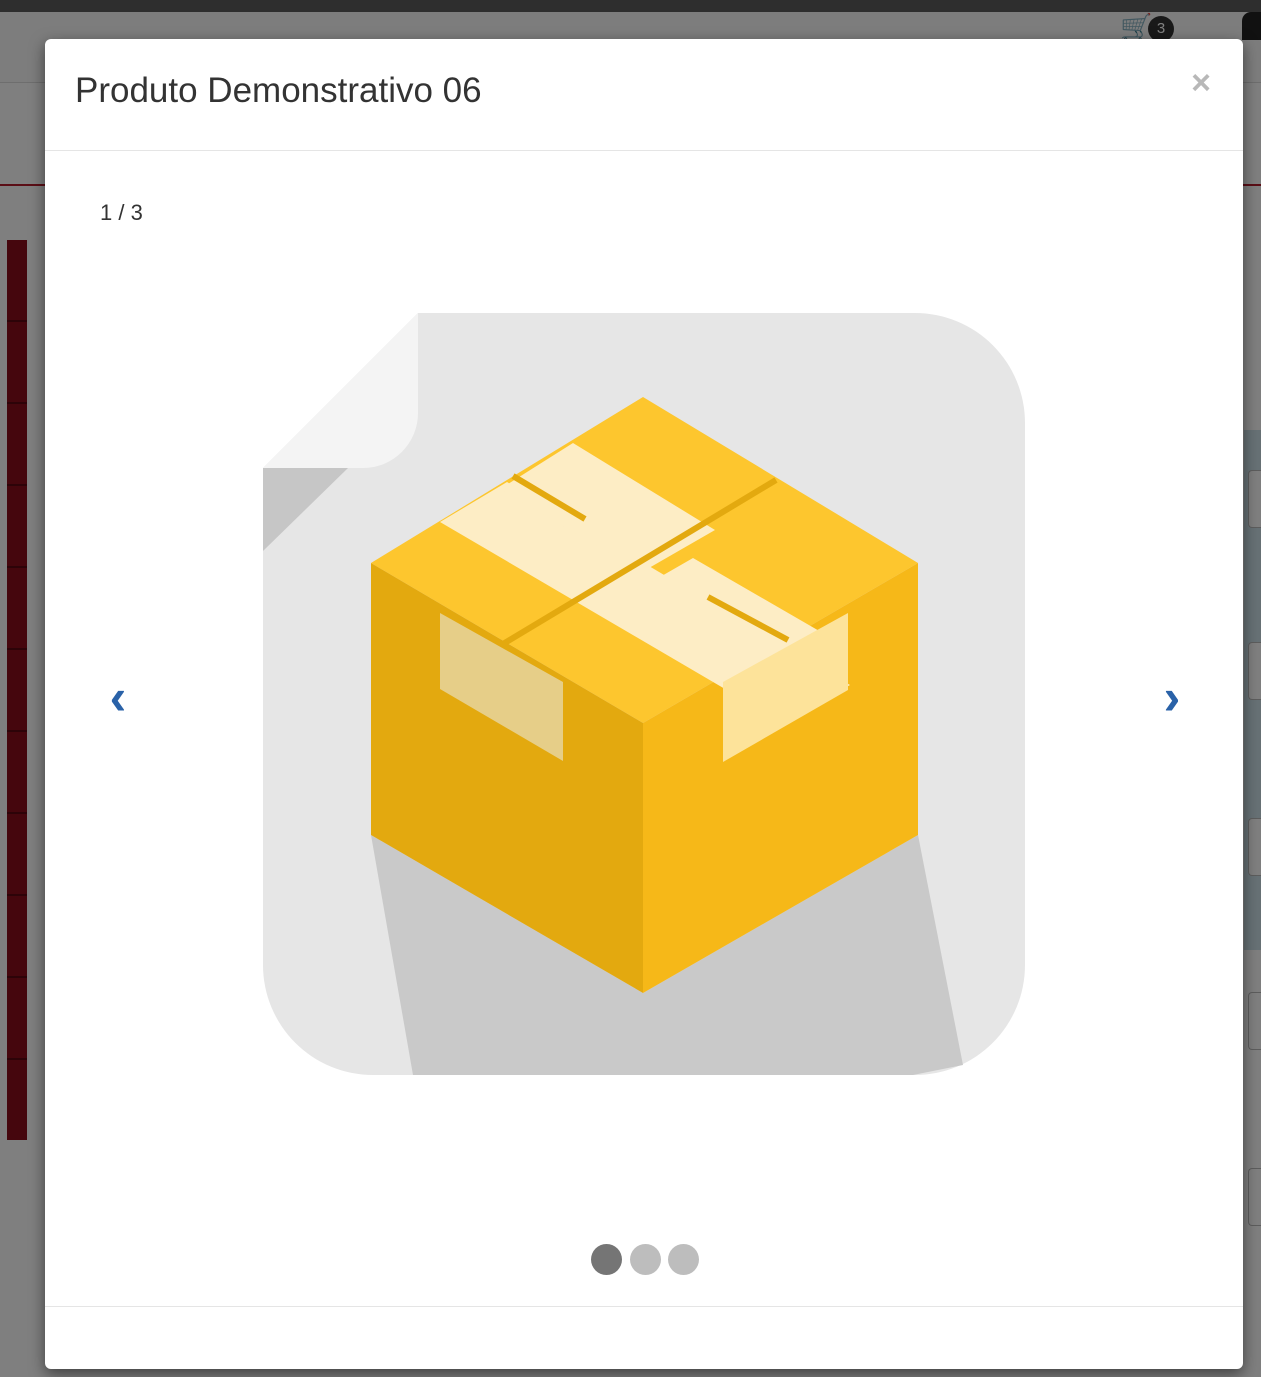 Image resolution: width=1261 pixels, height=1377 pixels. I want to click on slide-counter: 1 / 3, so click(121, 212).